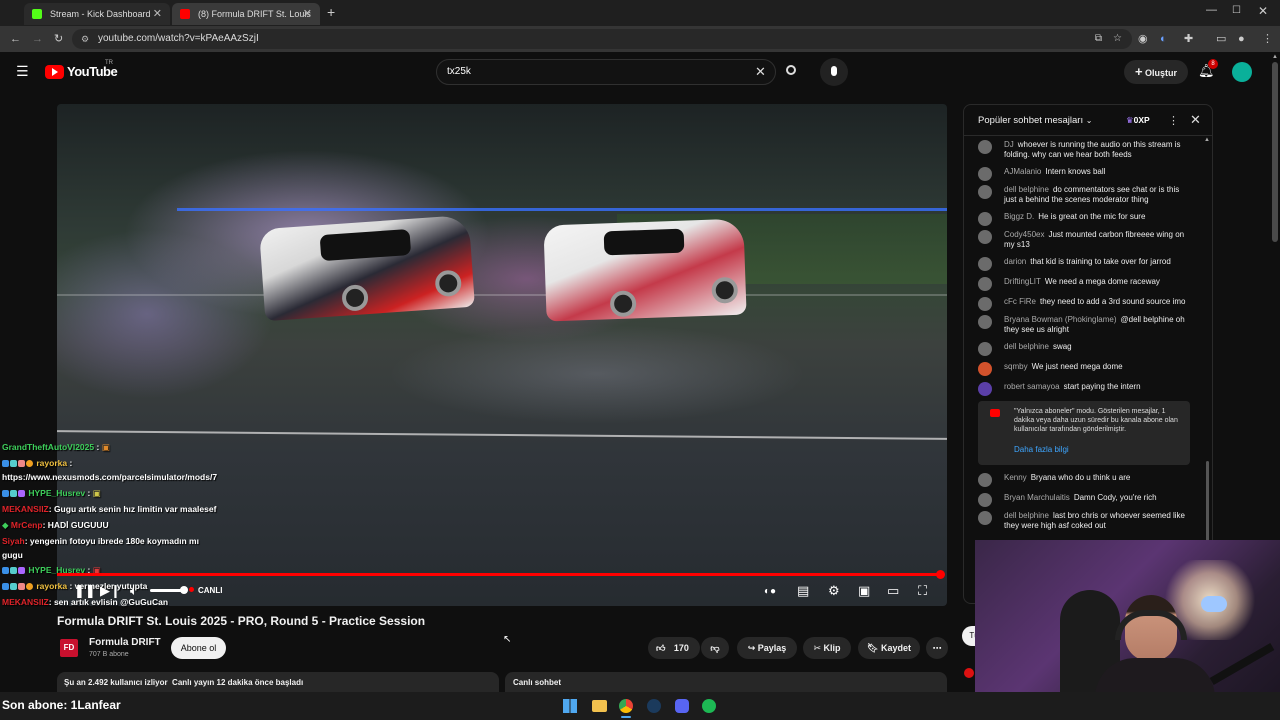  What do you see at coordinates (85, 39) in the screenshot?
I see `site-info-icon: ⚙` at bounding box center [85, 39].